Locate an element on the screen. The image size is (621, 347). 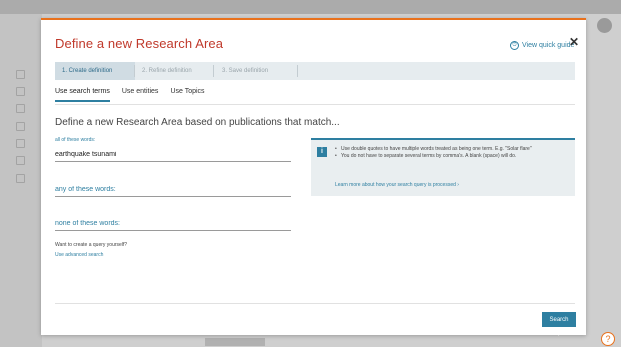
sidebar-home-icon is located at coordinates (20, 74).